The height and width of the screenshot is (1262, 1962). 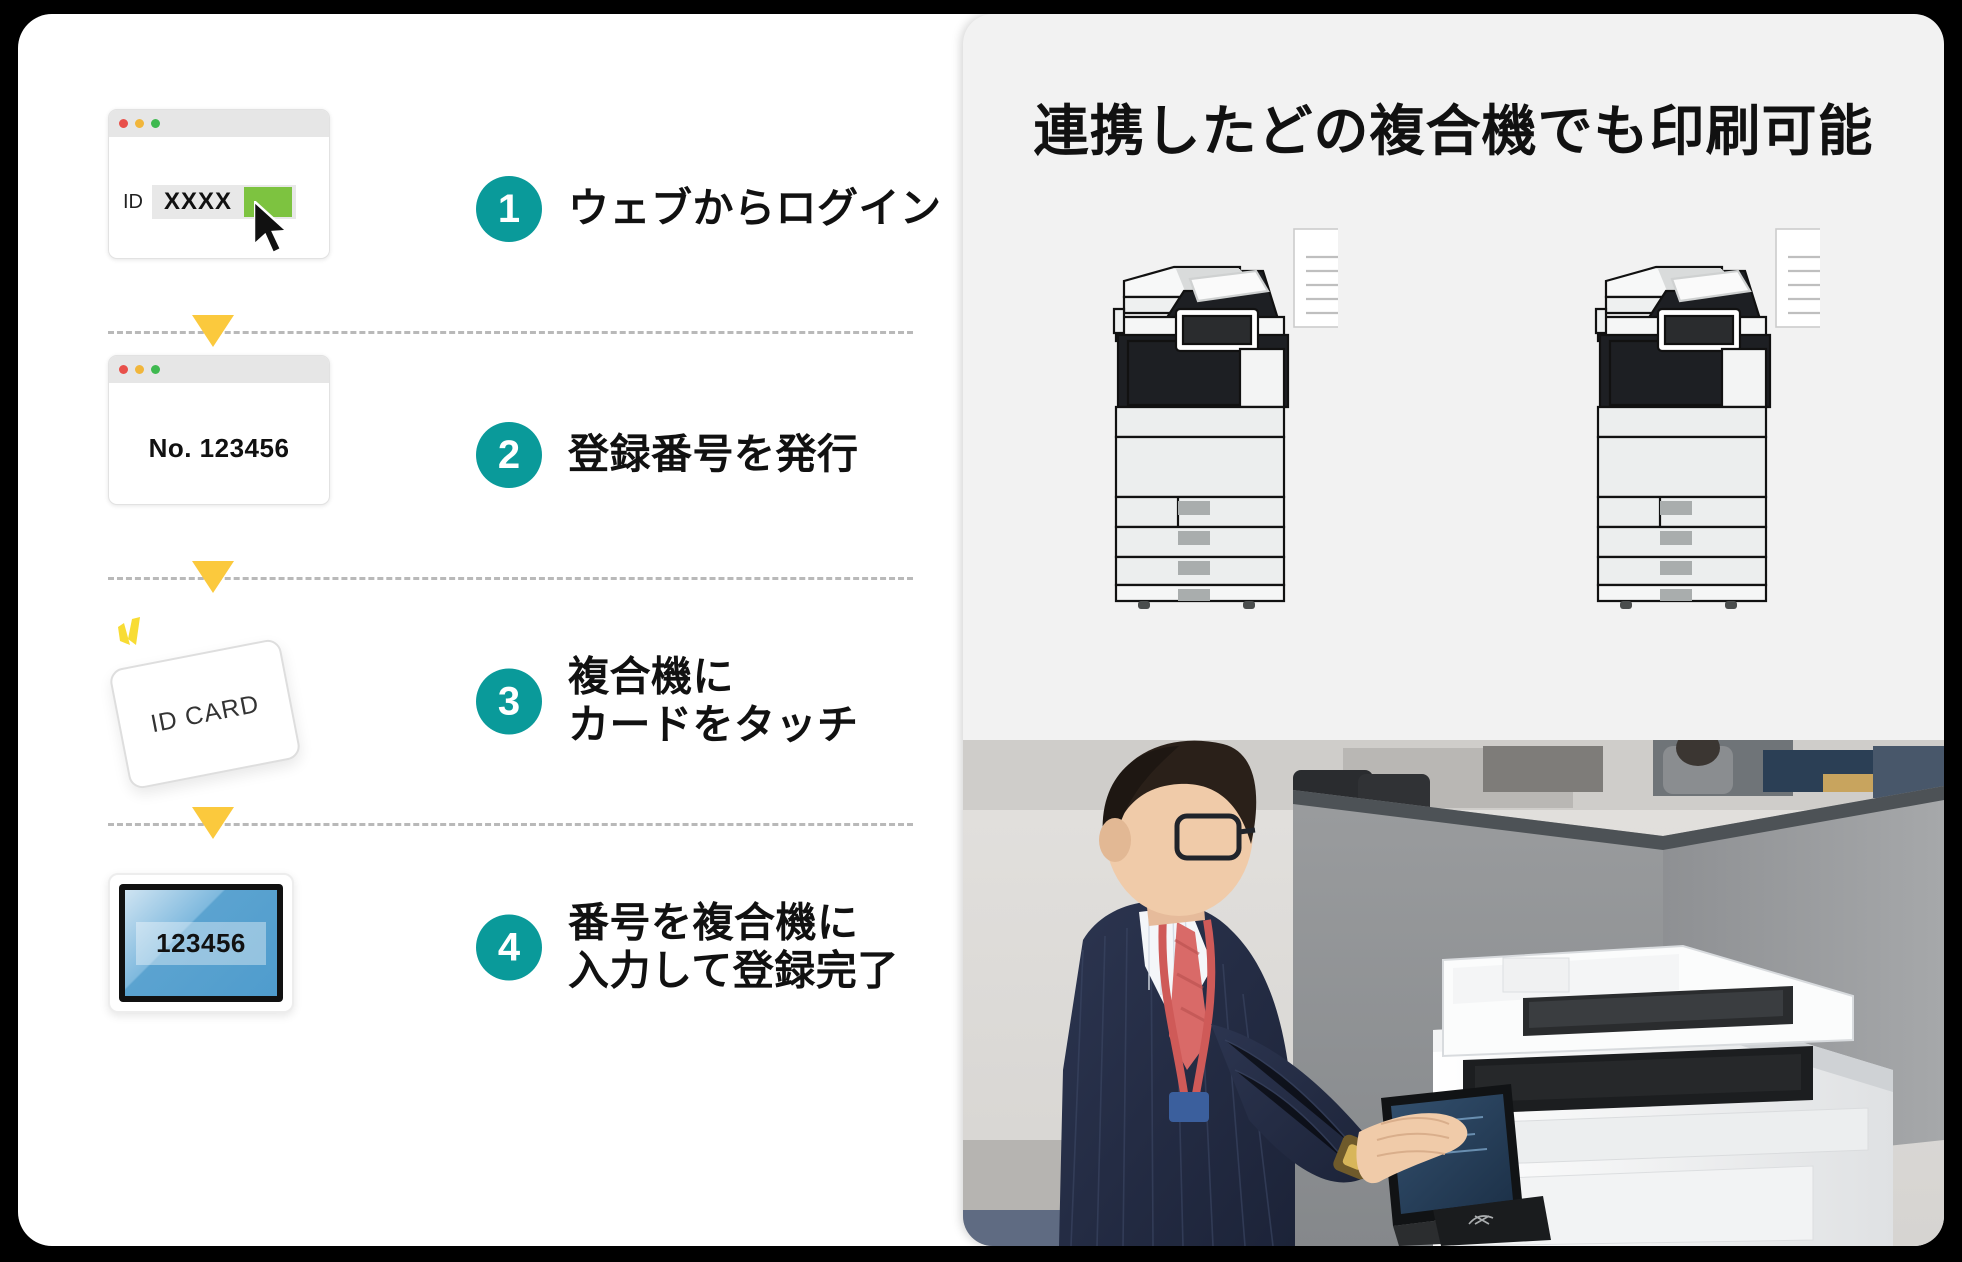 I want to click on tablet-number-box: 123456, so click(x=201, y=943).